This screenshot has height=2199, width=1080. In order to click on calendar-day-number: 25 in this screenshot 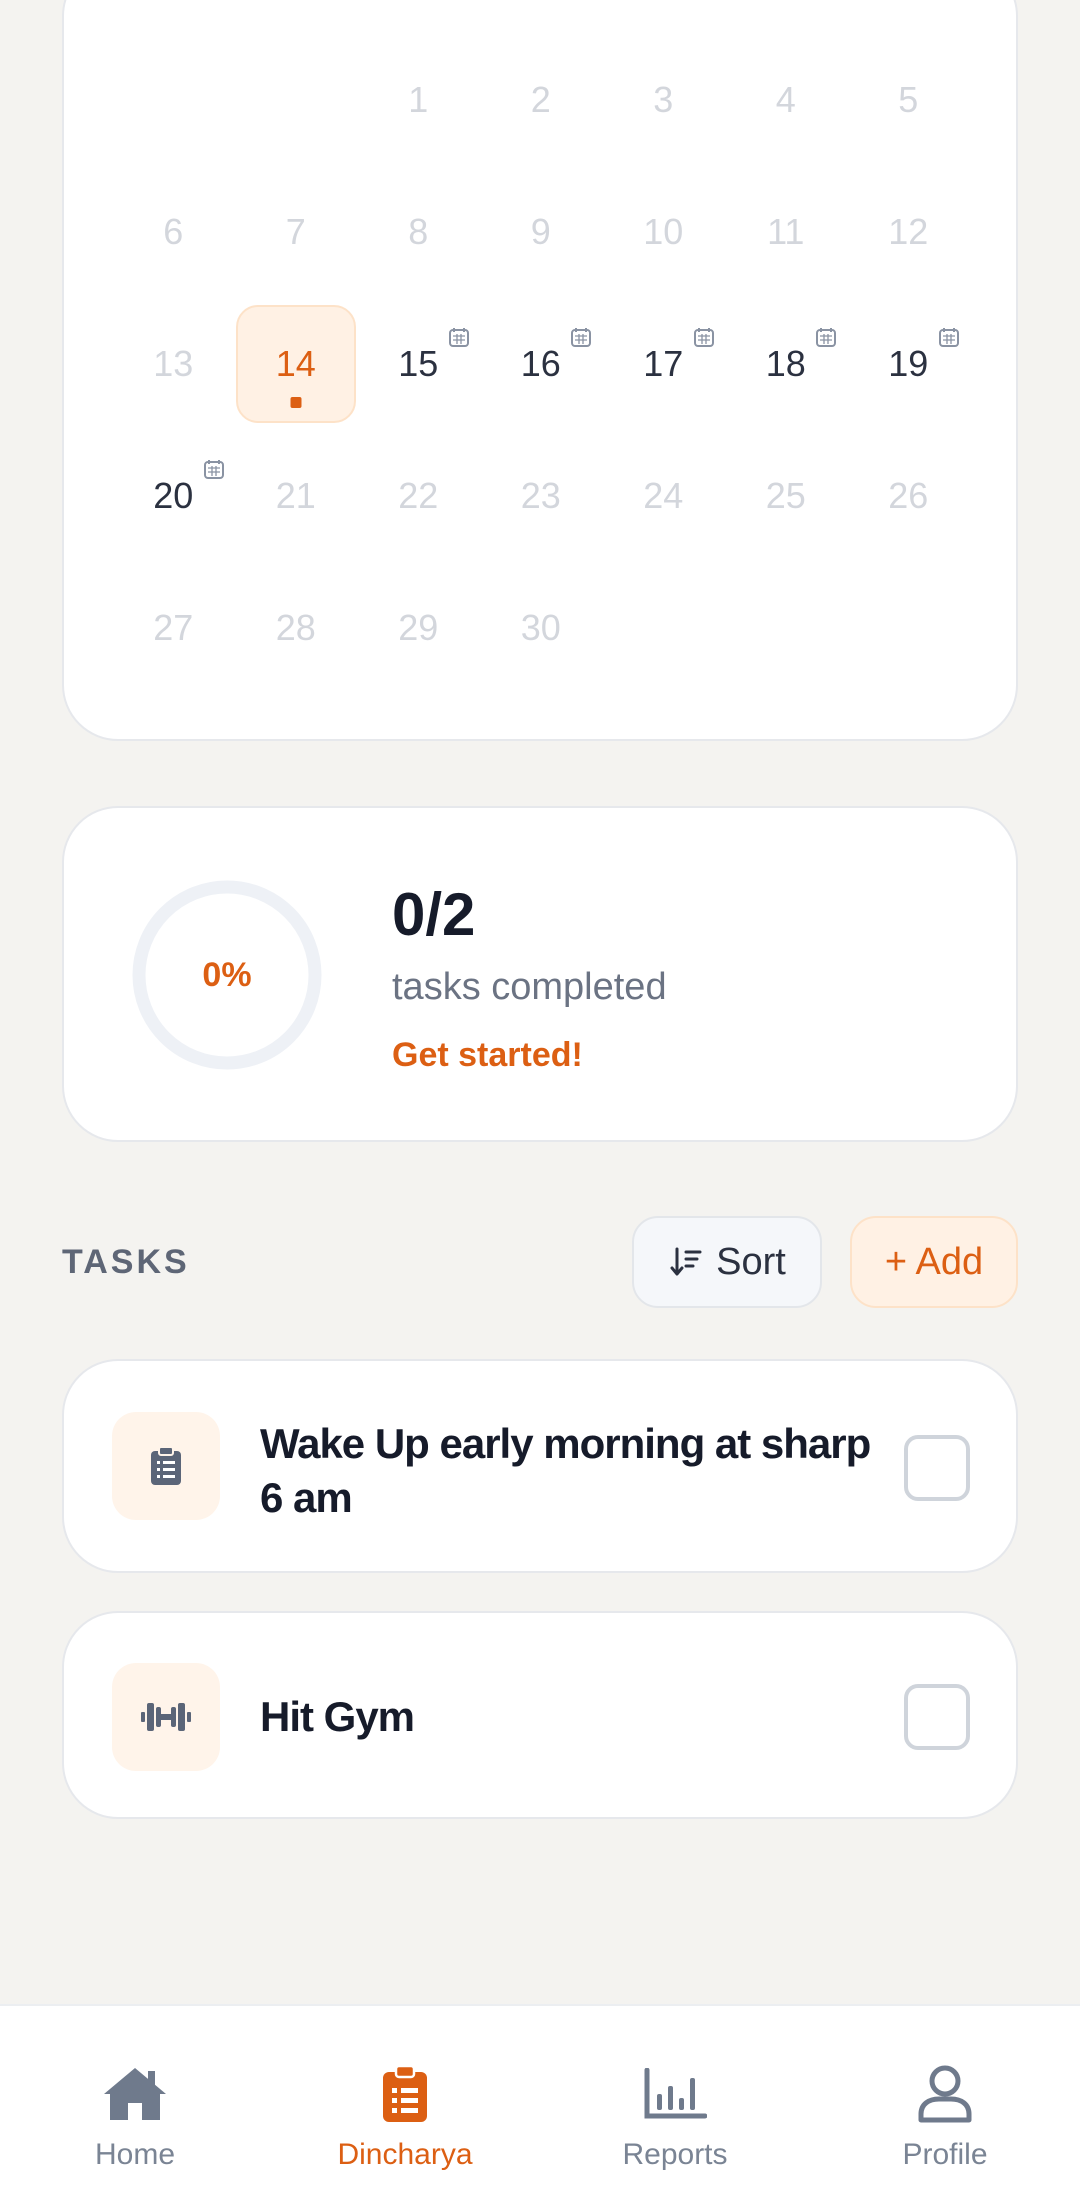, I will do `click(785, 495)`.